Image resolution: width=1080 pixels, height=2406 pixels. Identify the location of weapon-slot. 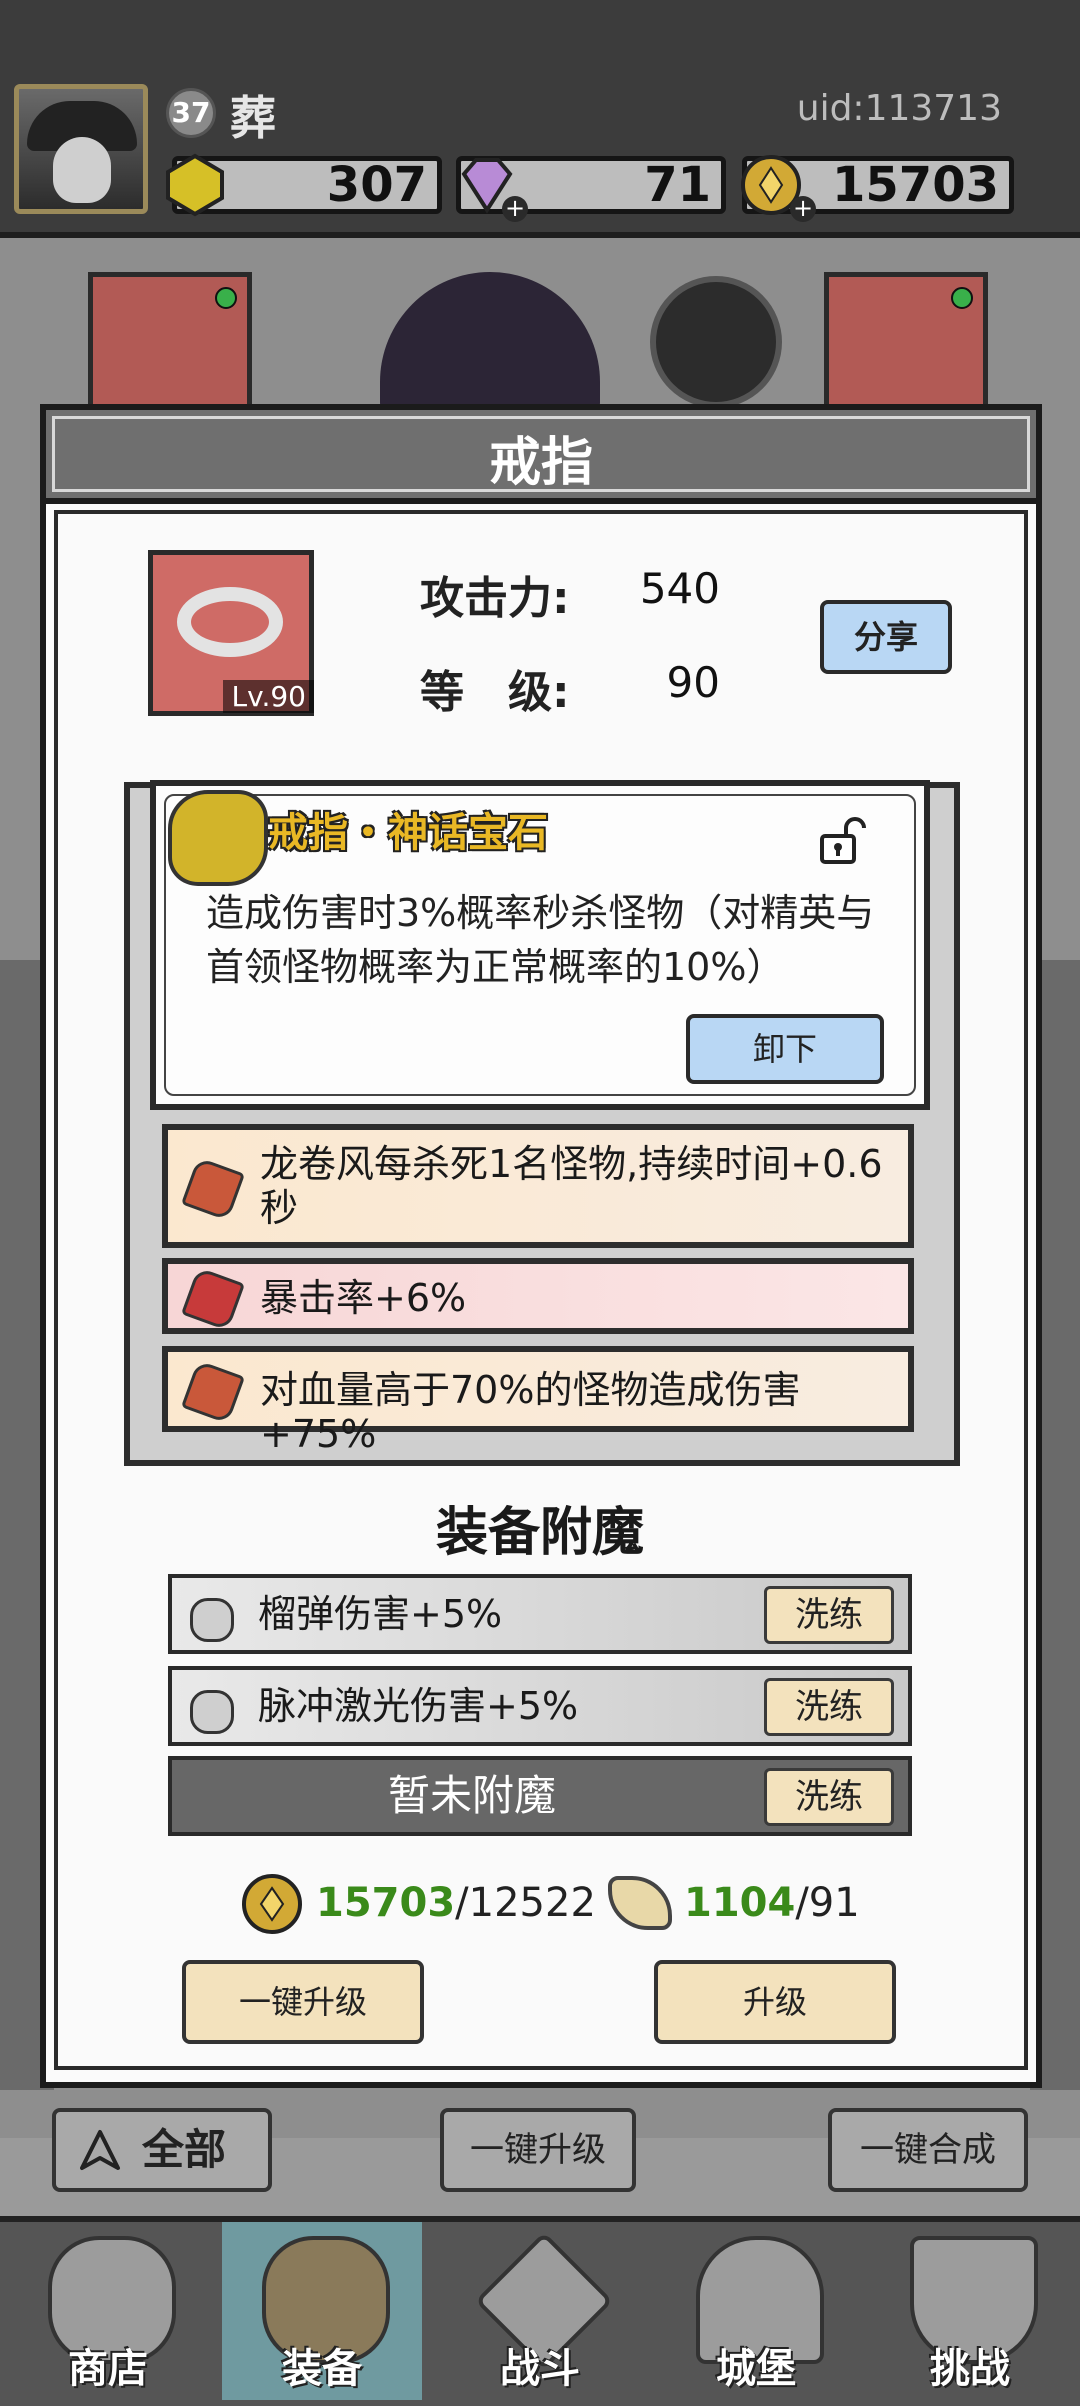
(906, 342).